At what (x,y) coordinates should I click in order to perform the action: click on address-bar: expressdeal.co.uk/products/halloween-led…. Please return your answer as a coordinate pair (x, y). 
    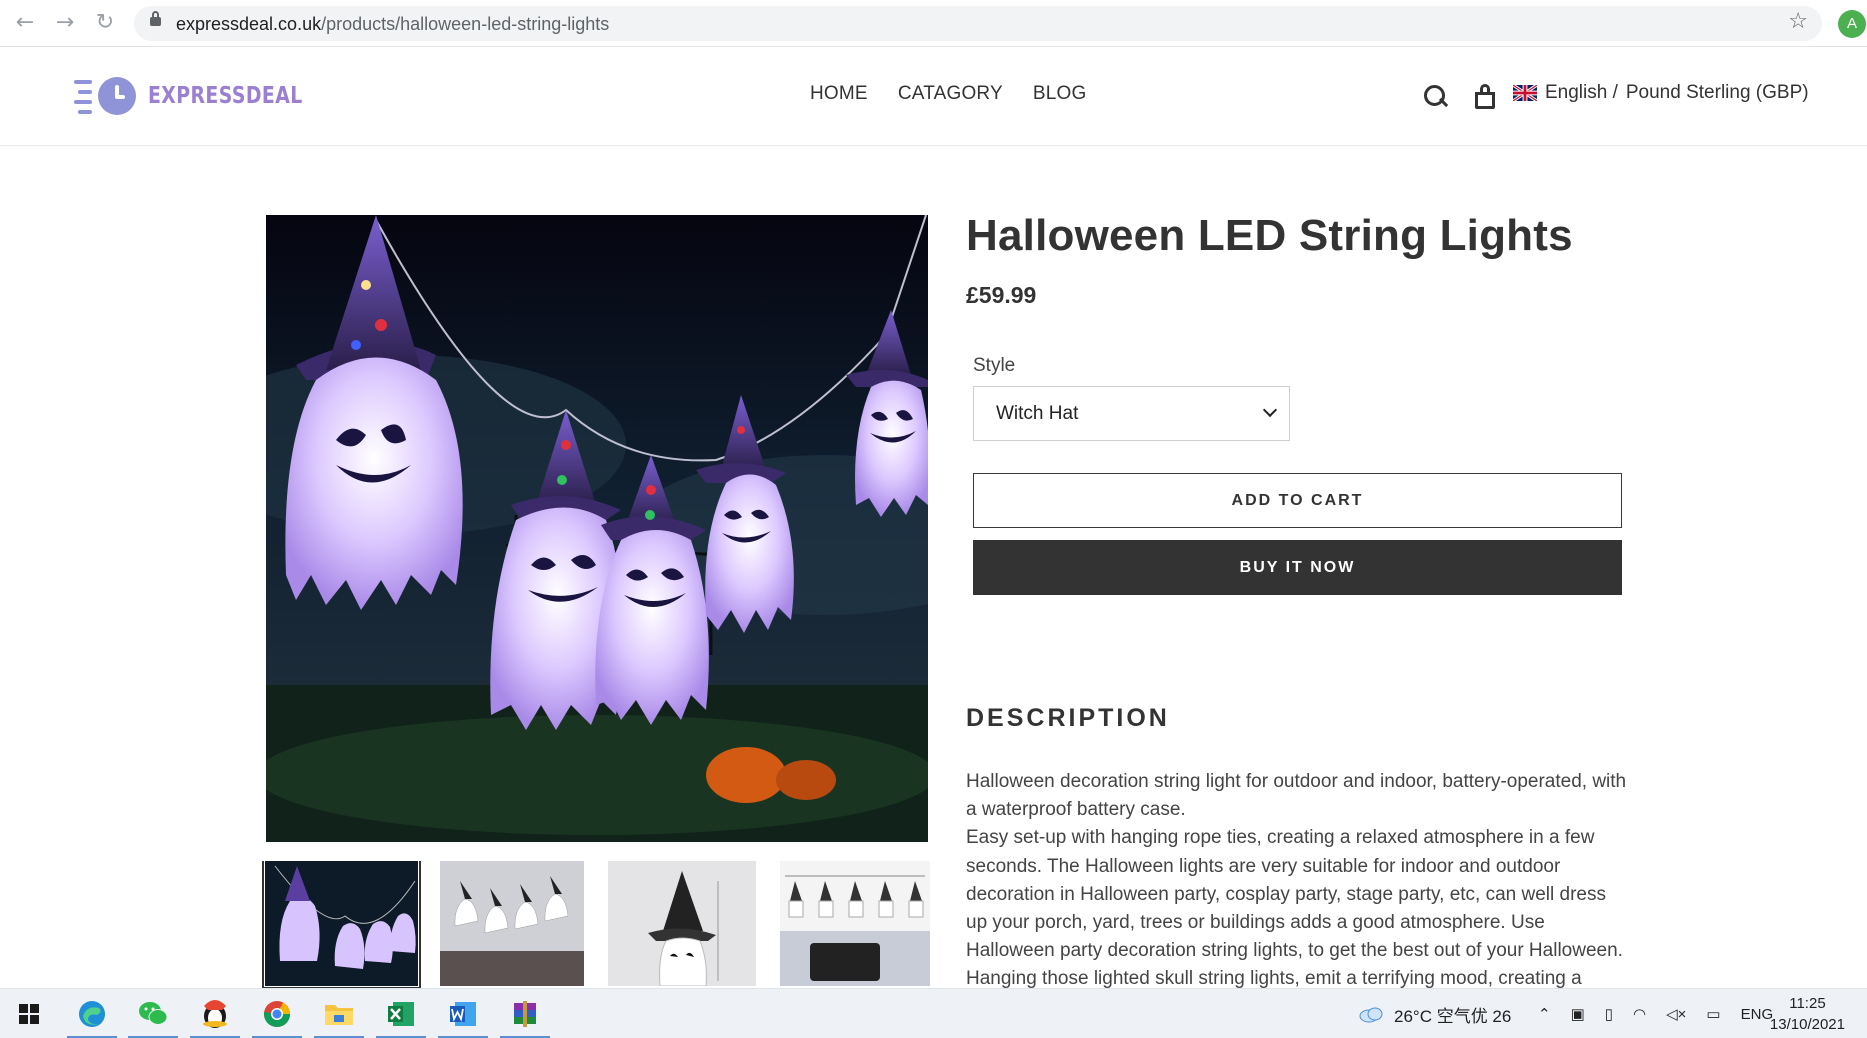
    Looking at the image, I should click on (978, 23).